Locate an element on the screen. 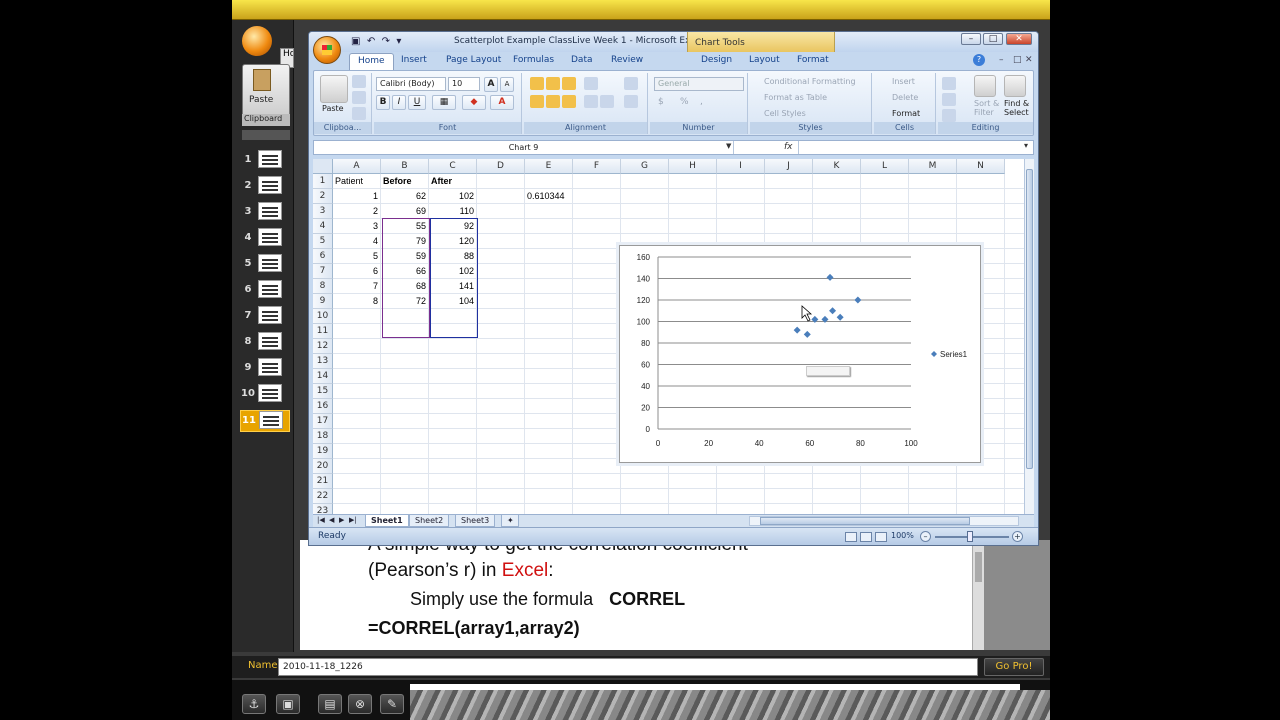  minimize-icon: – is located at coordinates (971, 39).